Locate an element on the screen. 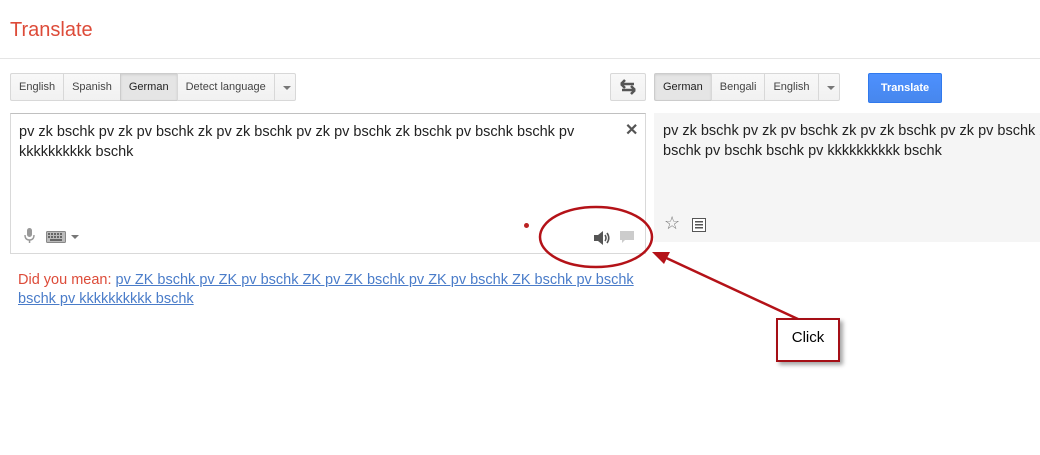 This screenshot has width=1040, height=455. speech-bubble-icon is located at coordinates (627, 237).